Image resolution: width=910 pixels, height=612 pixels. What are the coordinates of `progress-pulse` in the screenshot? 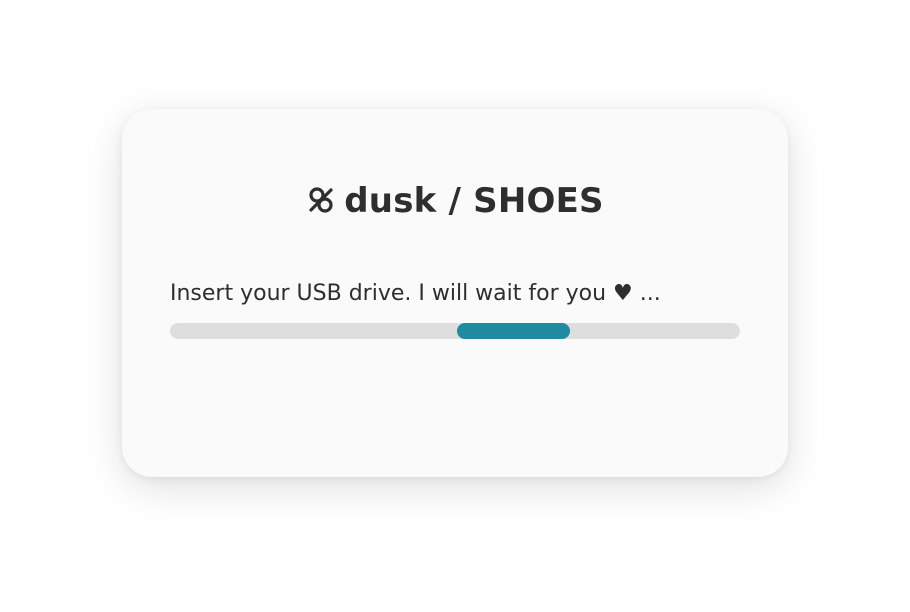 It's located at (513, 331).